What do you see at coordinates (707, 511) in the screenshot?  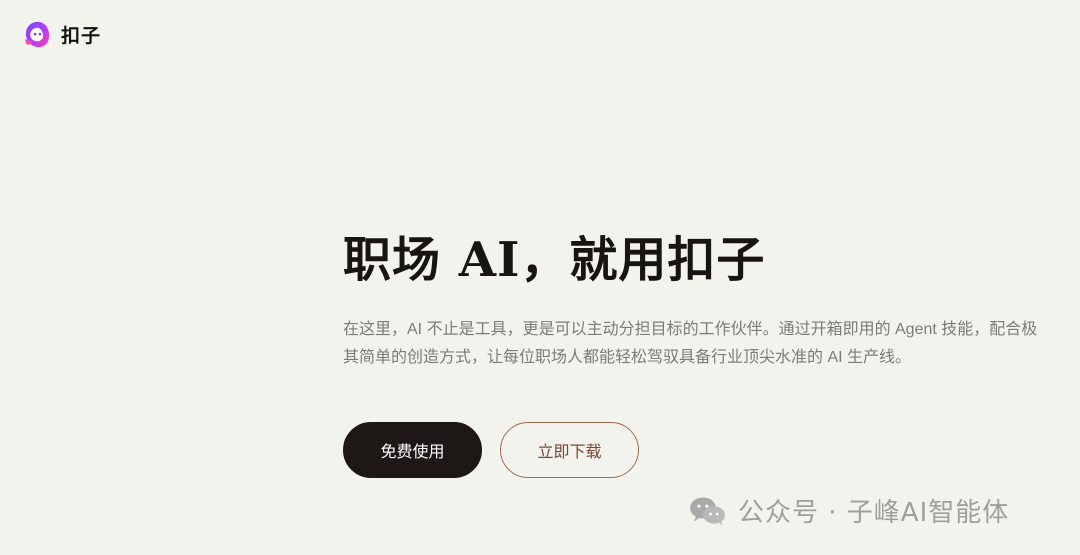 I see `wechat-icon` at bounding box center [707, 511].